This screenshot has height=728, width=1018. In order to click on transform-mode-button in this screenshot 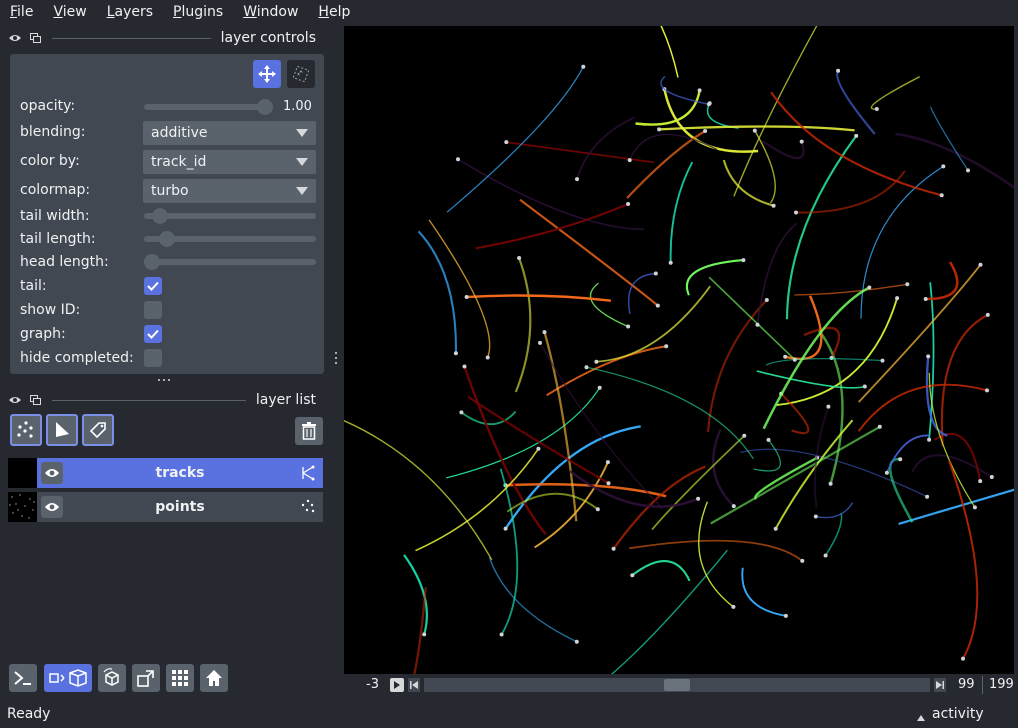, I will do `click(301, 74)`.